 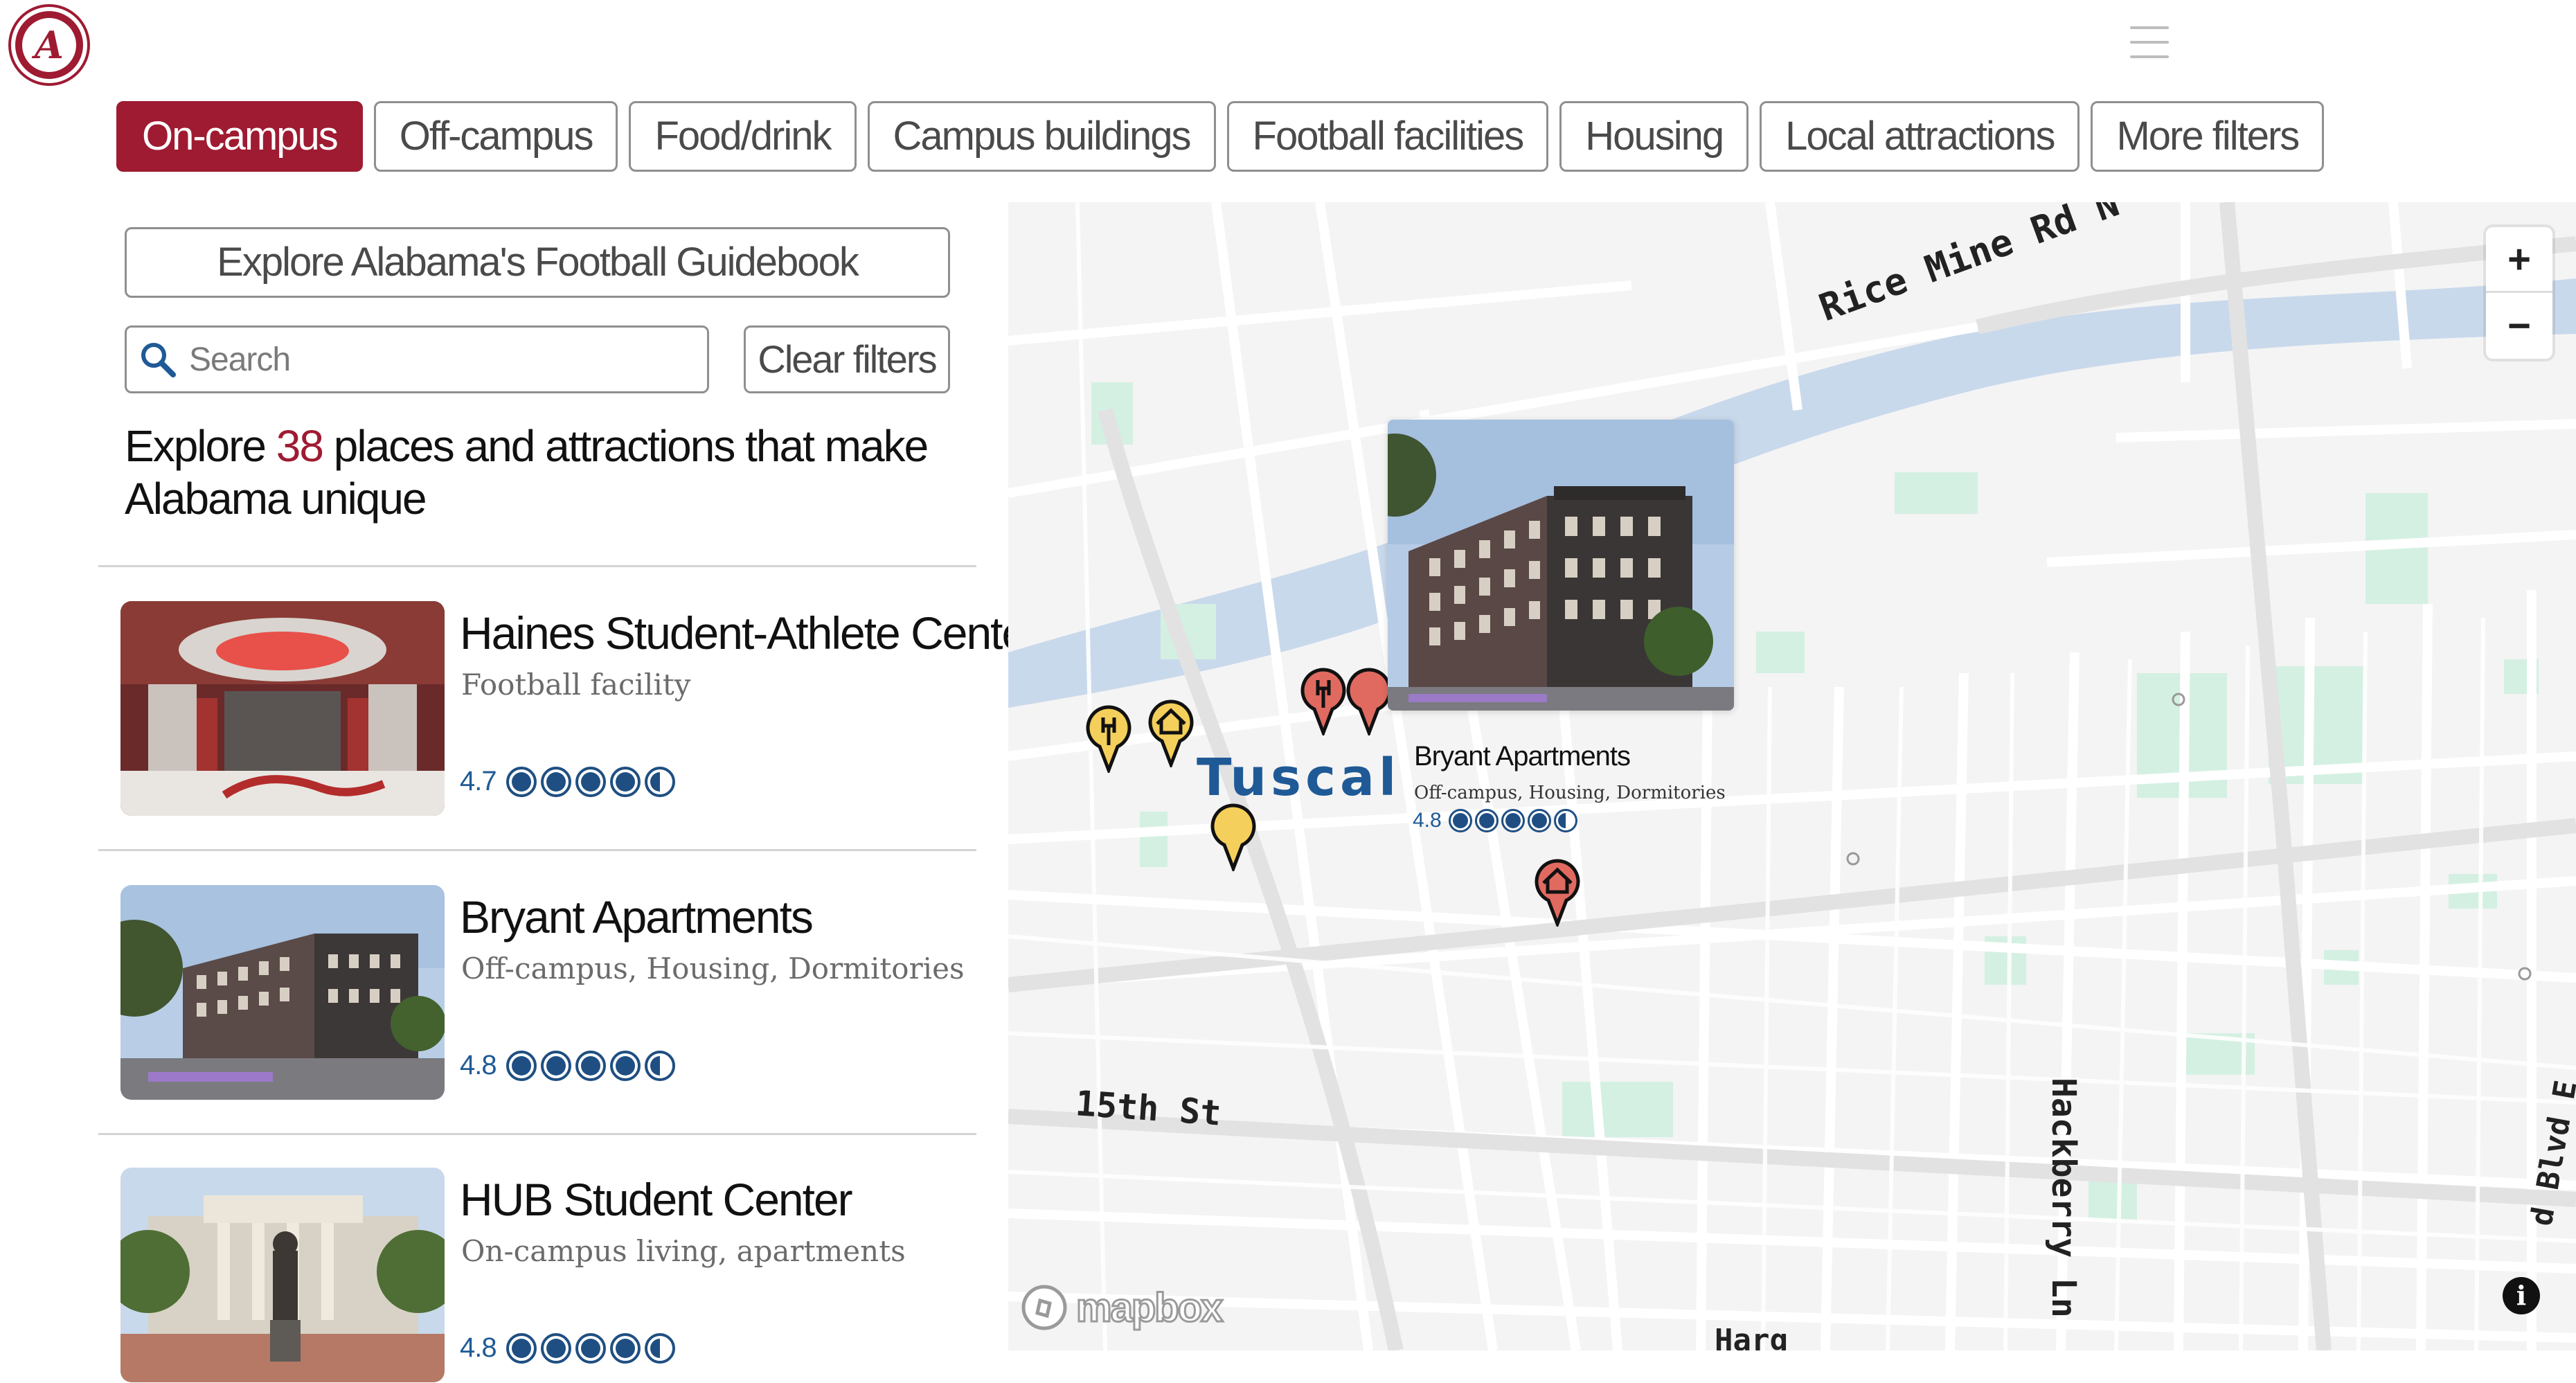 I want to click on guidebook-button: Explore Alabama's Football Guidebook, so click(x=537, y=262).